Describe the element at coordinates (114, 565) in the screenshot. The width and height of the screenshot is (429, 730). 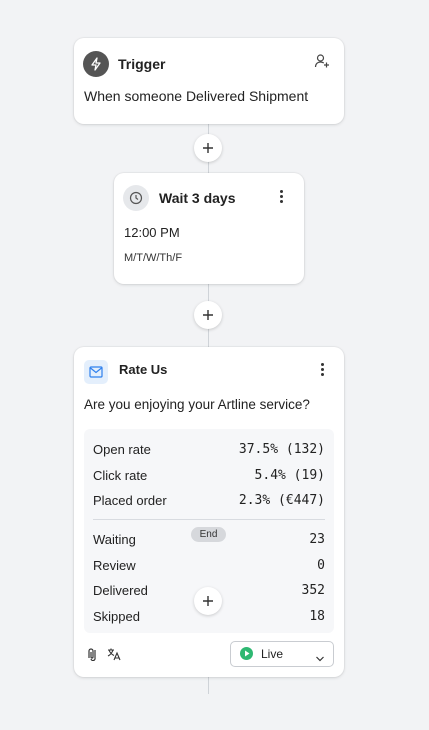
I see `branch-label: Review` at that location.